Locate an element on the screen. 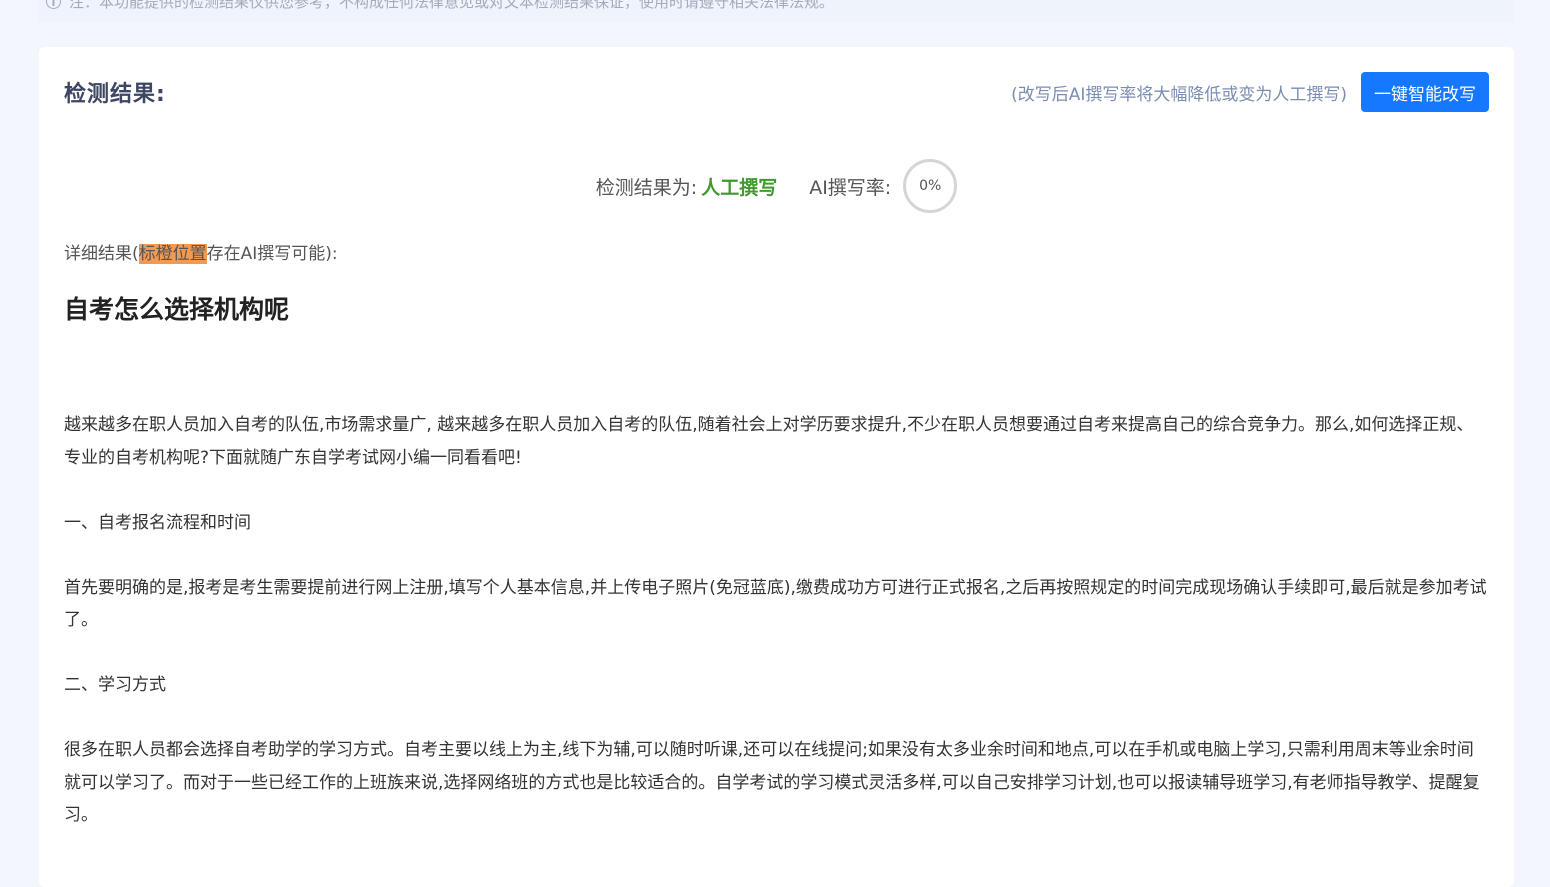 The image size is (1550, 887). ai-rate-value: 0% is located at coordinates (930, 186).